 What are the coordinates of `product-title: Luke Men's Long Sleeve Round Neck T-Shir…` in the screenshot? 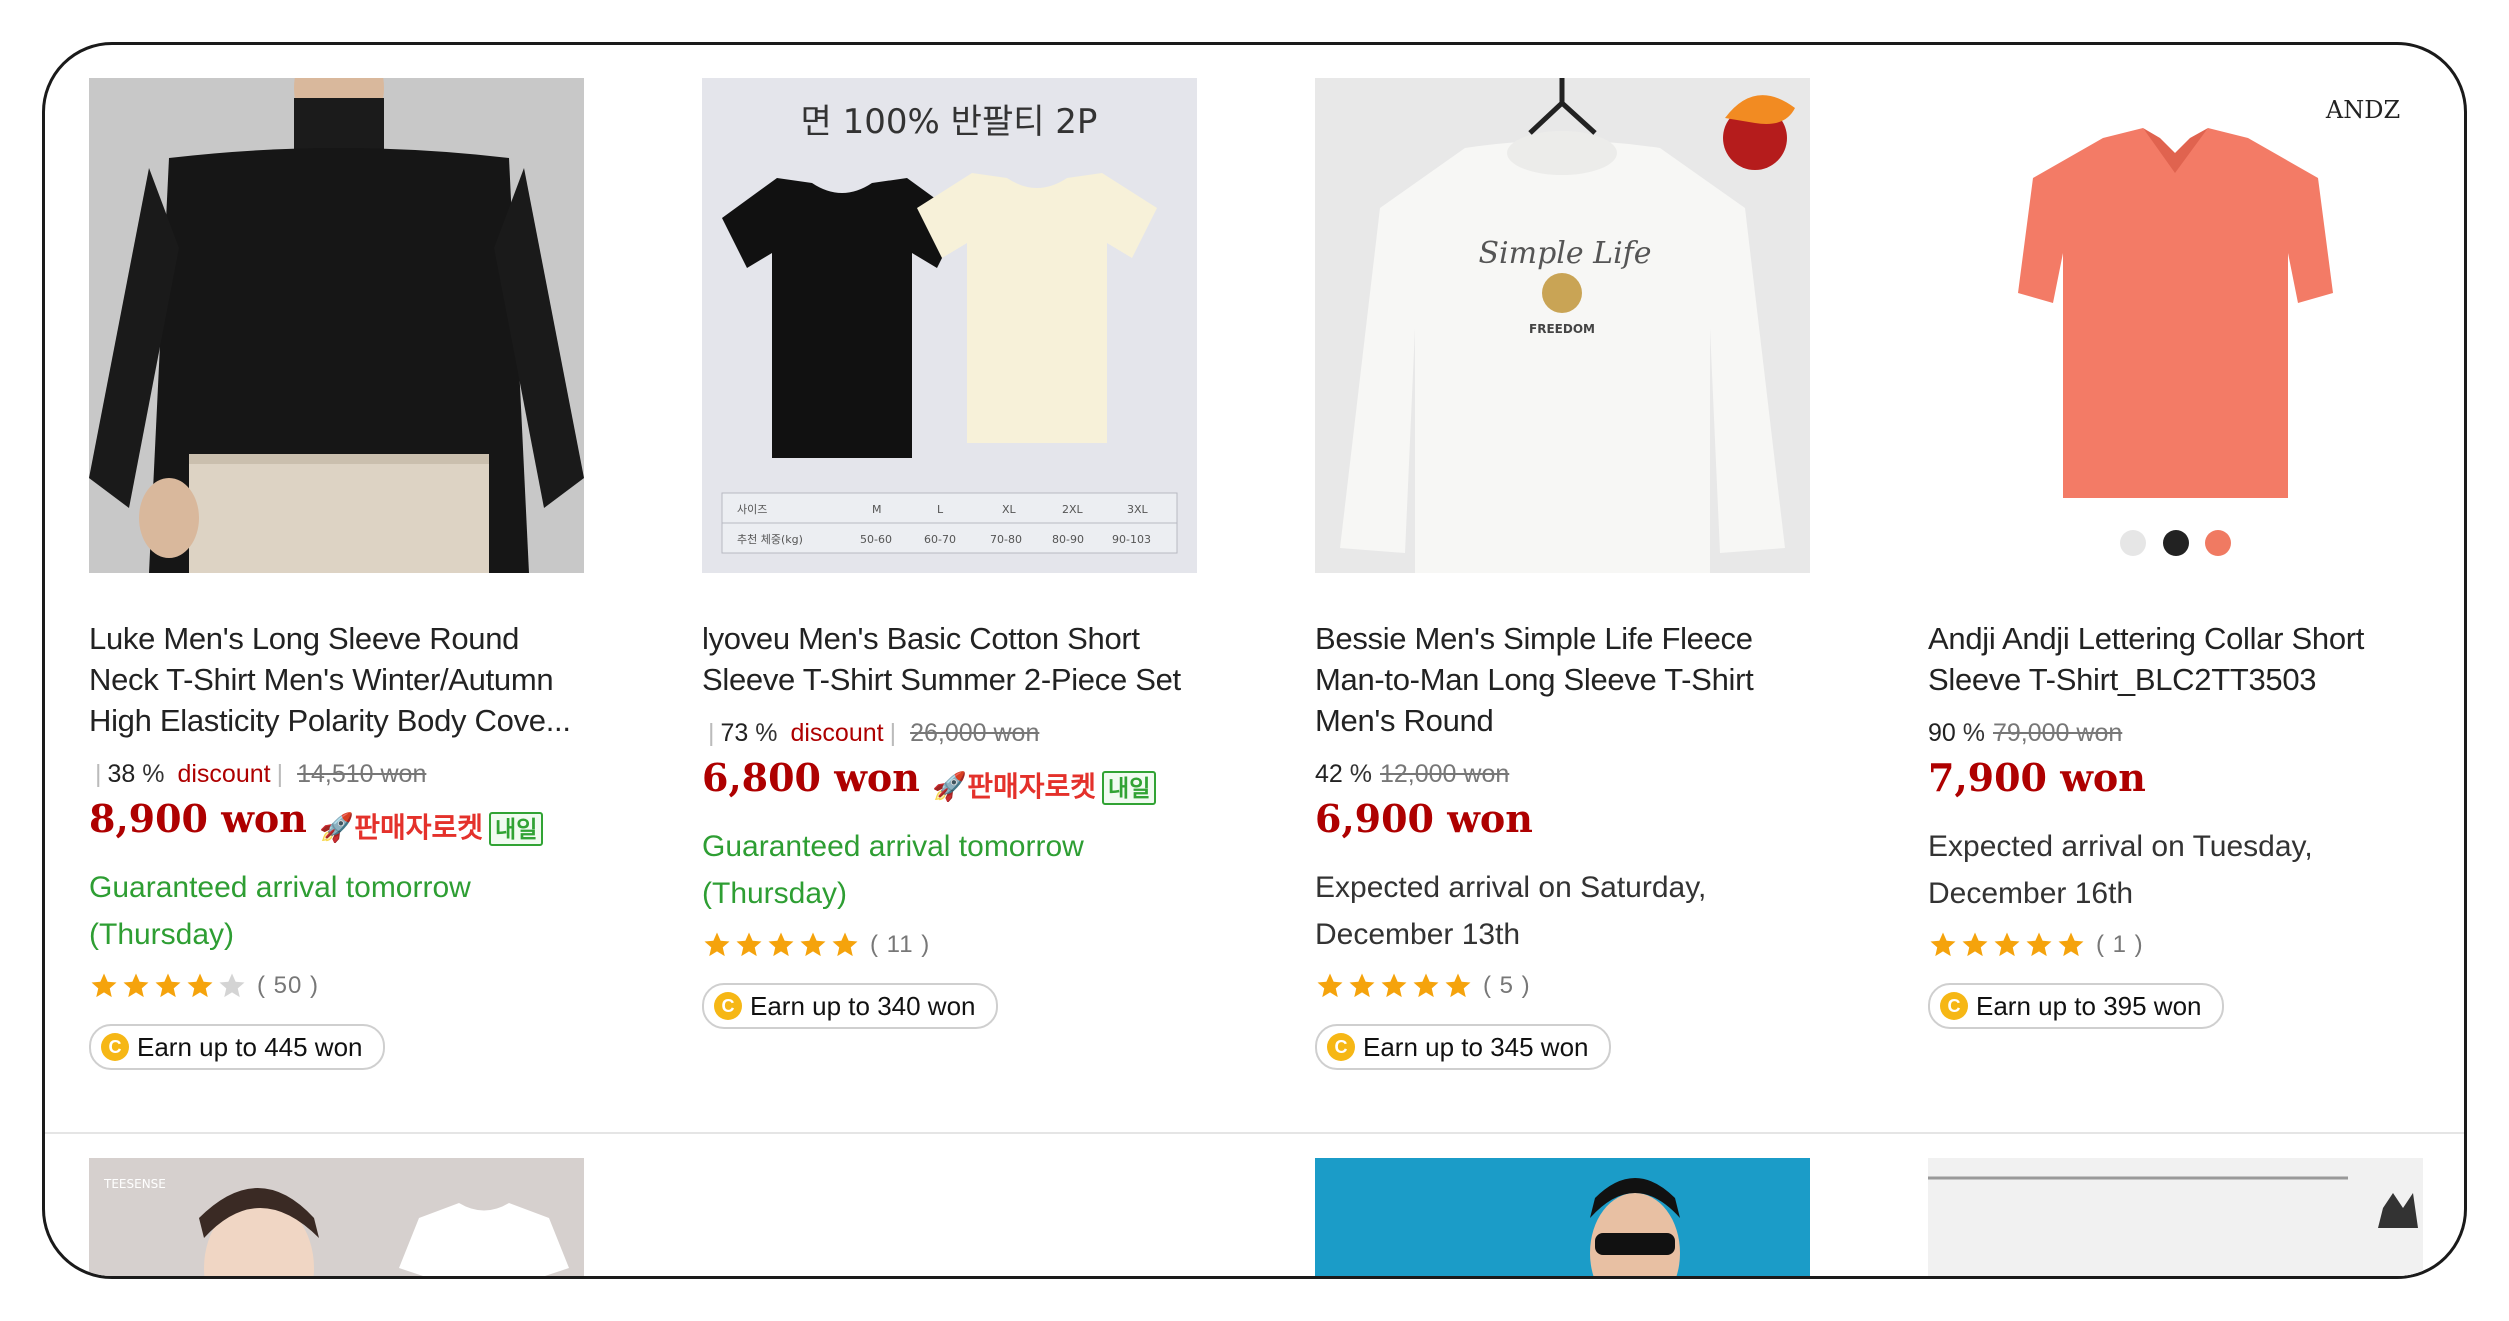 It's located at (336, 679).